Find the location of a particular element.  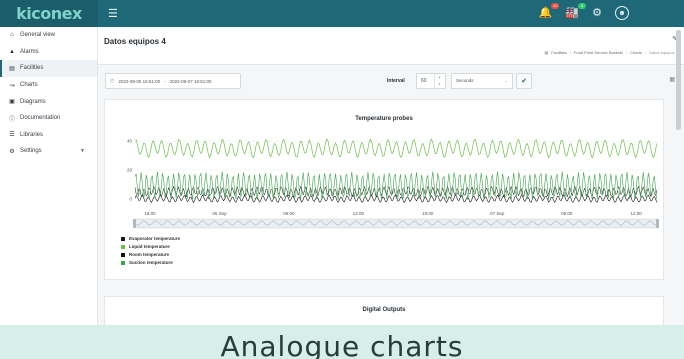

legend-item-room: Room temperature is located at coordinates (150, 254).